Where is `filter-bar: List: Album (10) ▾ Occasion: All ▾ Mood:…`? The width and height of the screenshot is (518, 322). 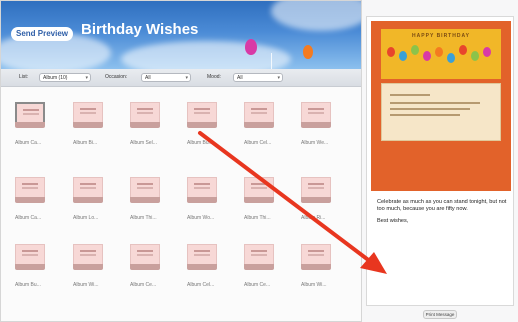
filter-bar: List: Album (10) ▾ Occasion: All ▾ Mood:… is located at coordinates (181, 78).